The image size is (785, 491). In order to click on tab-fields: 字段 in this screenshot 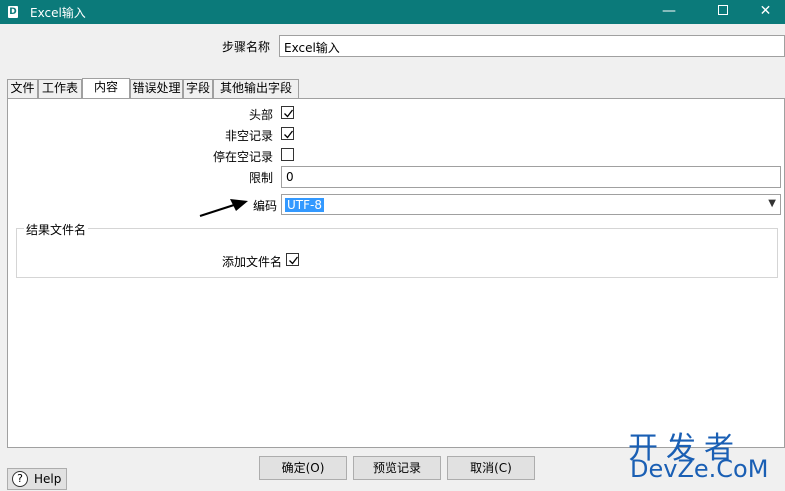, I will do `click(198, 88)`.